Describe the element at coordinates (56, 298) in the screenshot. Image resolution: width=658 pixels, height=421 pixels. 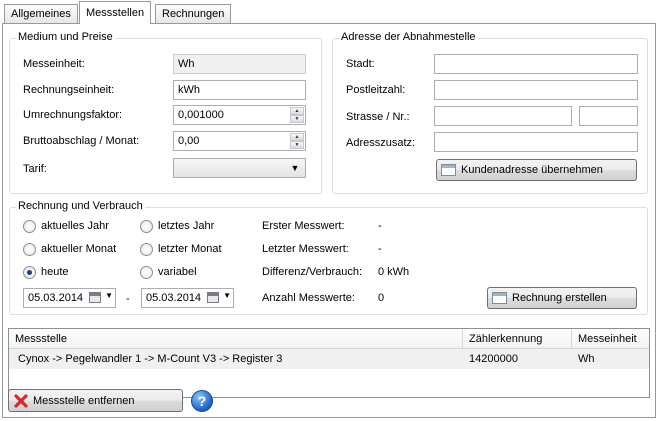
I see `date-from-value: 05.03.2014` at that location.